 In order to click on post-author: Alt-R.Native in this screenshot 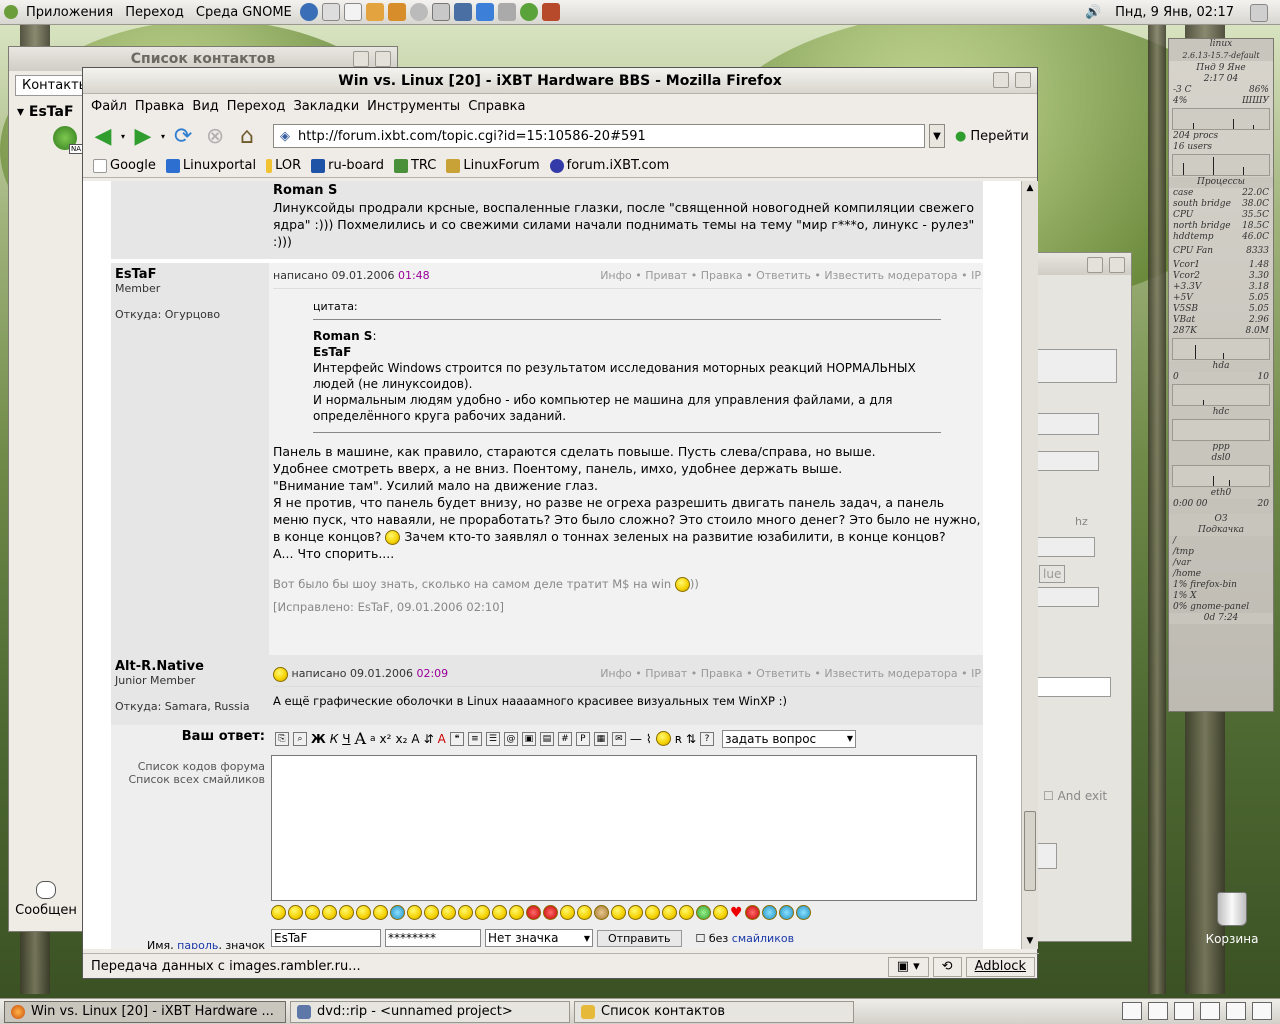, I will do `click(190, 666)`.